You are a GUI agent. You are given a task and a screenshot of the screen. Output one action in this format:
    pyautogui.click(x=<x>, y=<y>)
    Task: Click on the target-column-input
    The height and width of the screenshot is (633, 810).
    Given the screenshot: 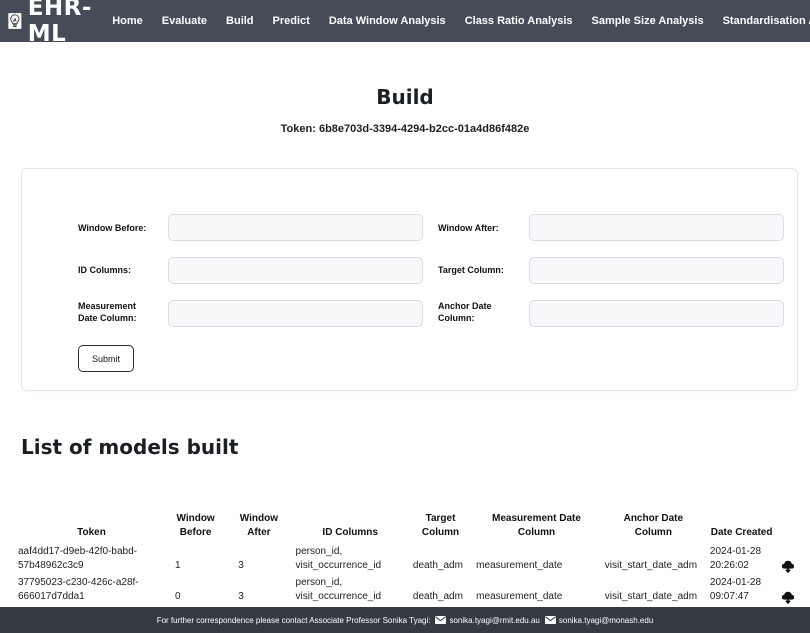 What is the action you would take?
    pyautogui.click(x=656, y=270)
    